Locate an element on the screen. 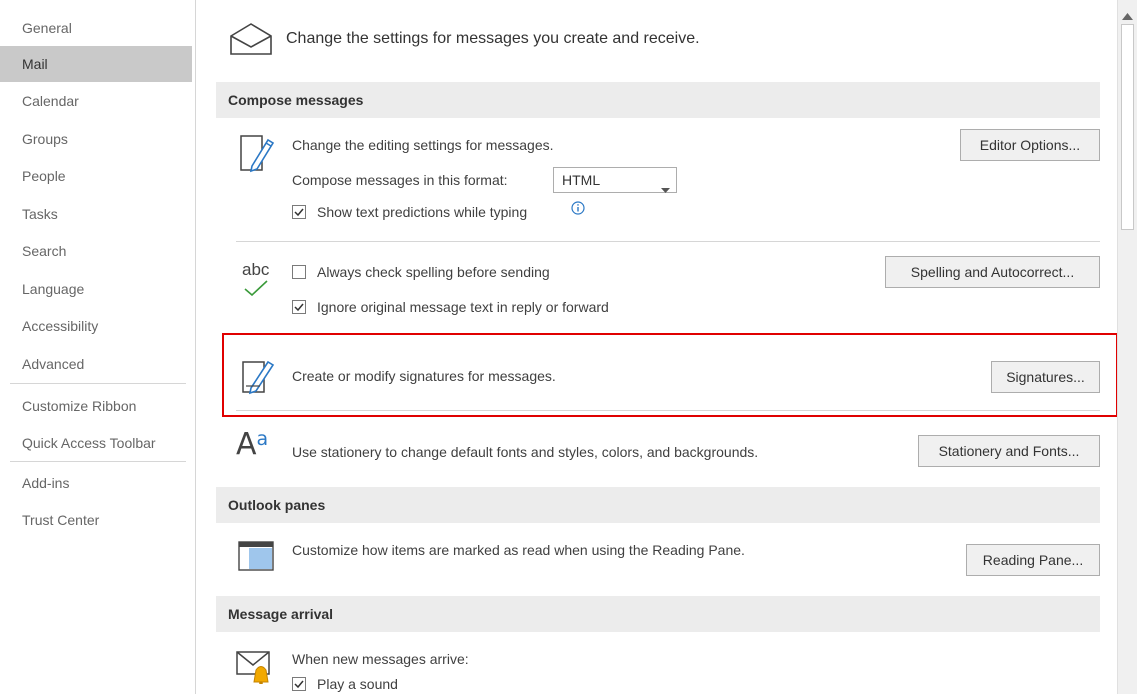 Image resolution: width=1137 pixels, height=694 pixels. checkmark-icon is located at coordinates (256, 289).